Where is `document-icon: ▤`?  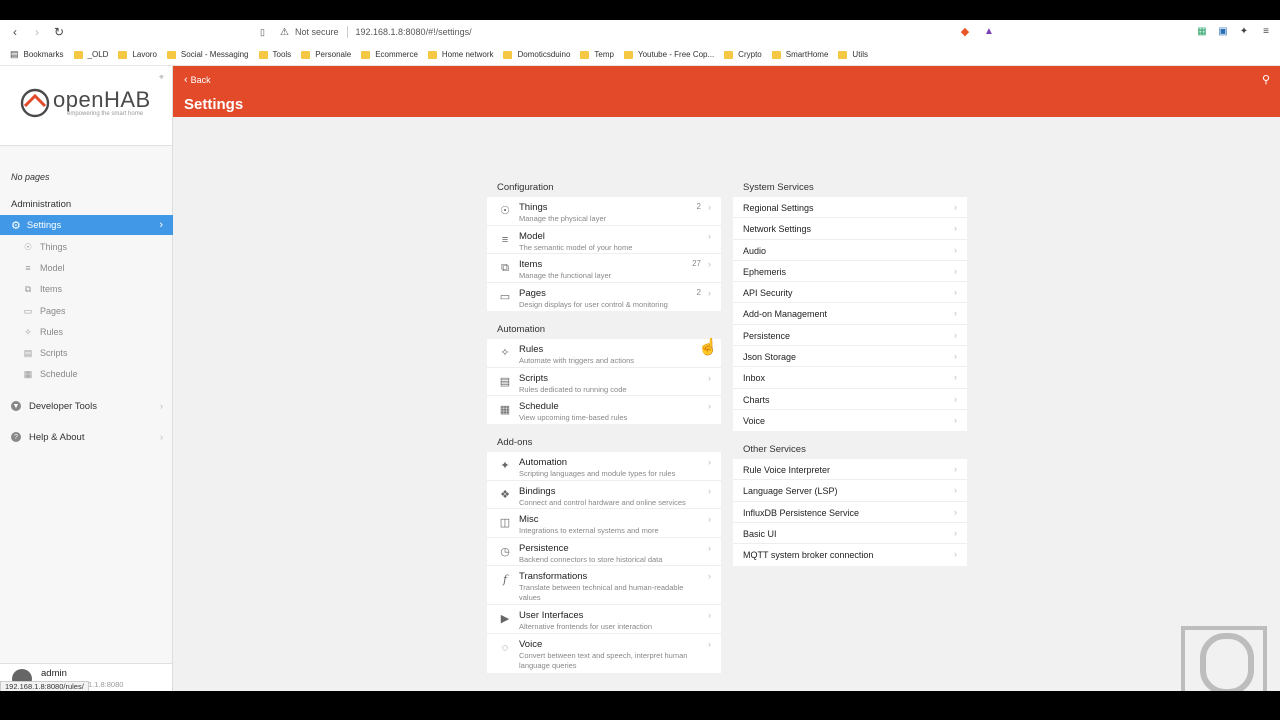 document-icon: ▤ is located at coordinates (505, 381).